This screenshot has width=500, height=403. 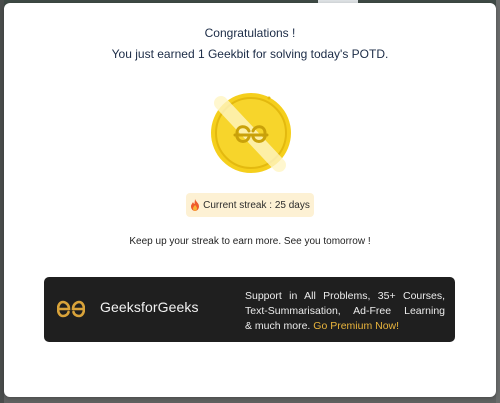 What do you see at coordinates (498, 201) in the screenshot?
I see `background-right-edge` at bounding box center [498, 201].